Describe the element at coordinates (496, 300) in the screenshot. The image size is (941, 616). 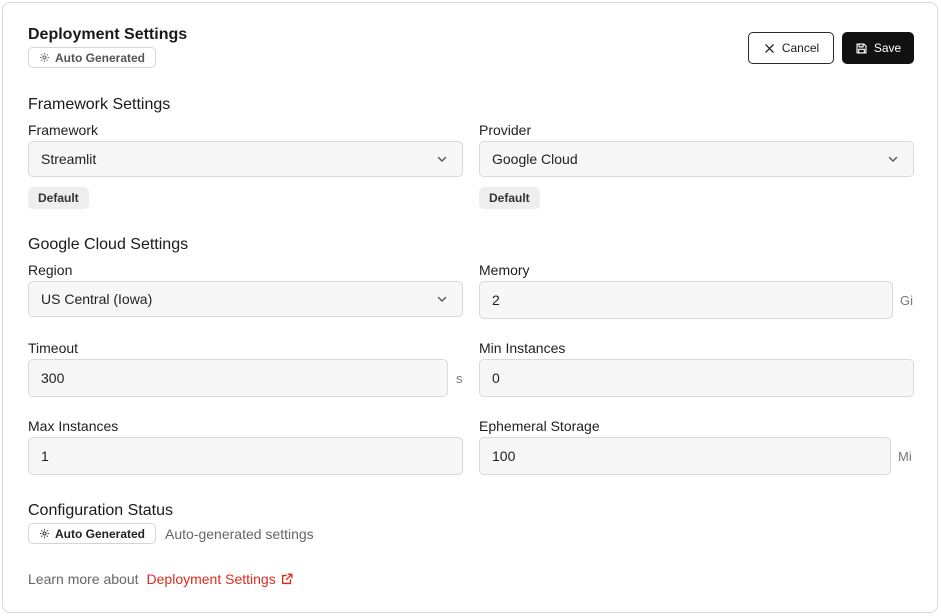
I see `memory-input-value: 2` at that location.